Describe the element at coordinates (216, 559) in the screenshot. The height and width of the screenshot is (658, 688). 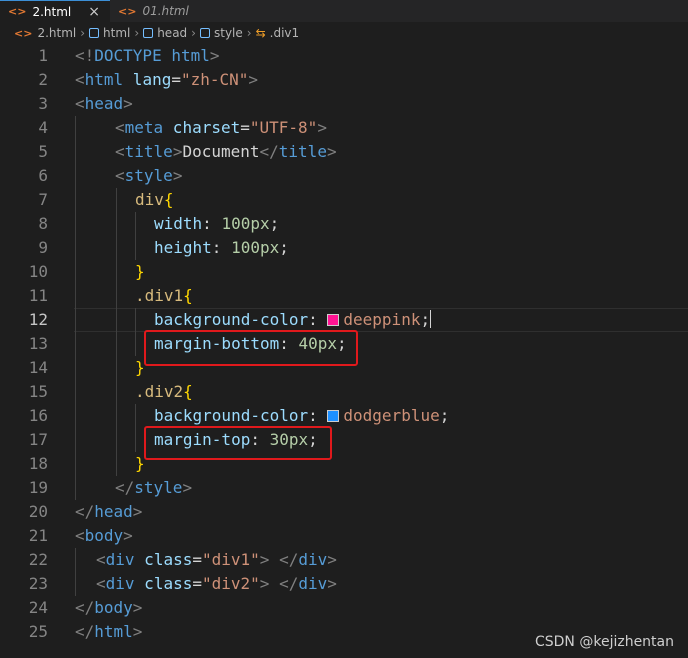
I see `code-text: <div class="div1"> </div>` at that location.